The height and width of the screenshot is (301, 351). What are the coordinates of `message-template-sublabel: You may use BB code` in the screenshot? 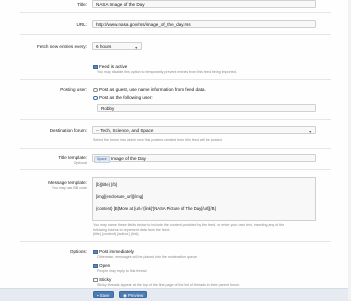 It's located at (69, 188).